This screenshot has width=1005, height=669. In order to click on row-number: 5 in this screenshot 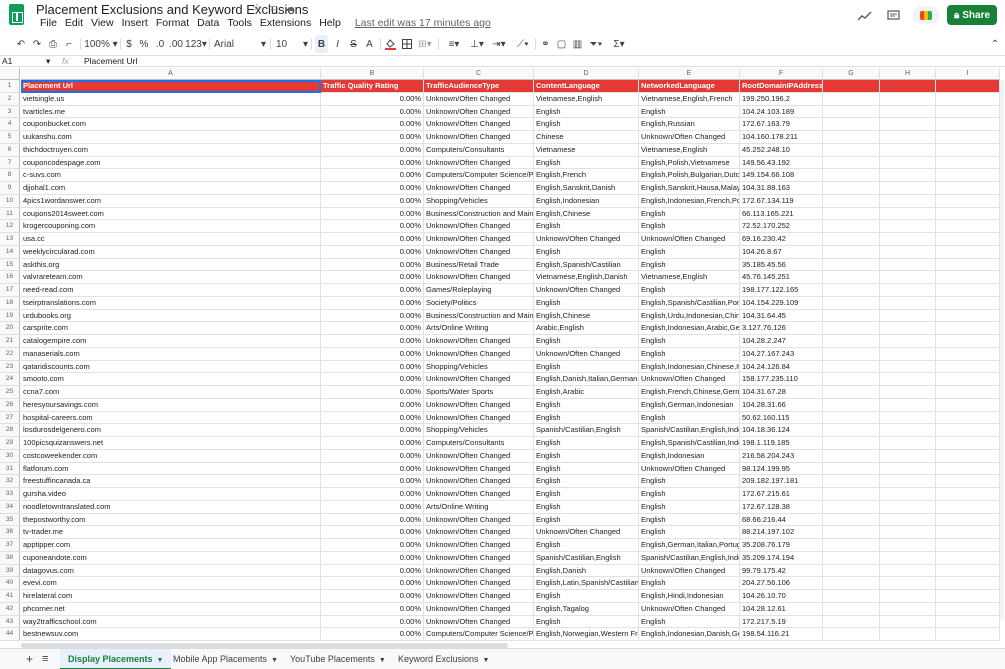, I will do `click(10, 137)`.